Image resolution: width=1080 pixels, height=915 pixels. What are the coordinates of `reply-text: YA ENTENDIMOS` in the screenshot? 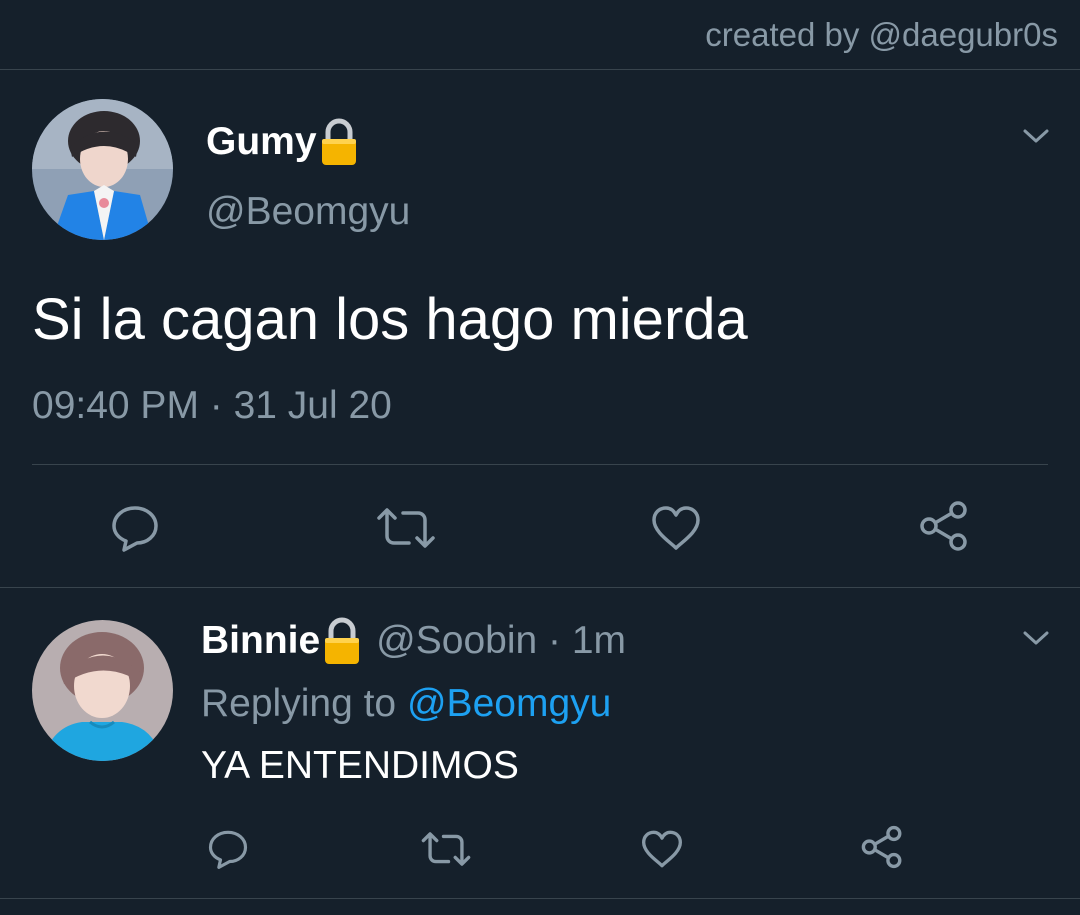 It's located at (360, 765).